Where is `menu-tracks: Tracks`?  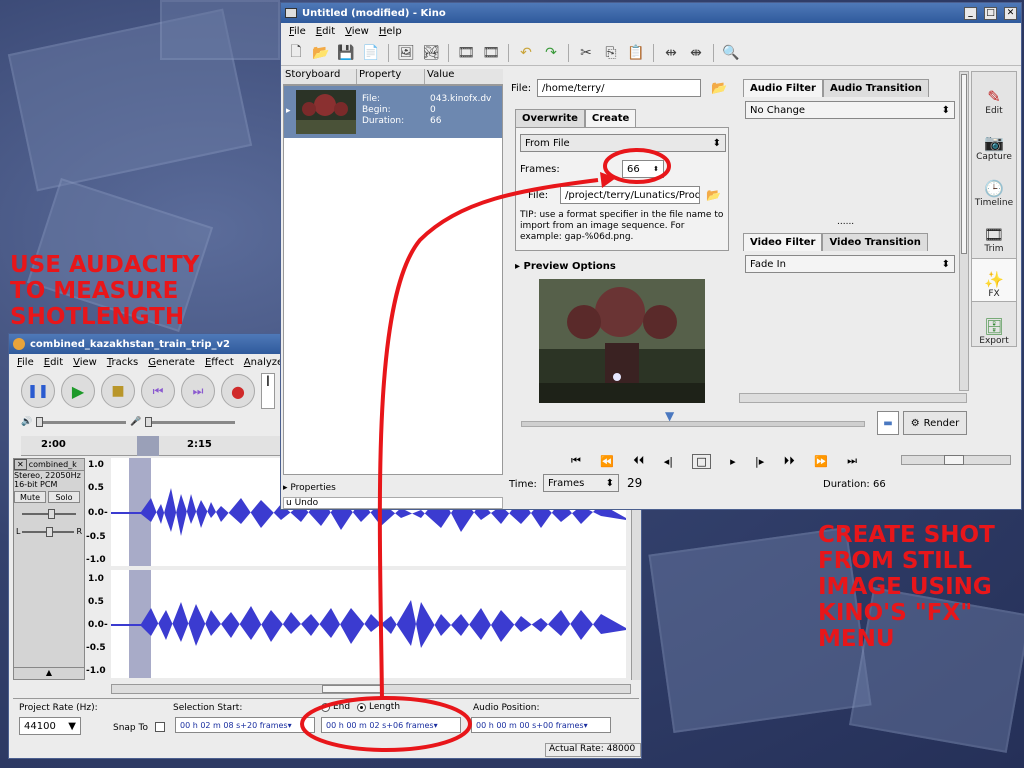 menu-tracks: Tracks is located at coordinates (122, 362).